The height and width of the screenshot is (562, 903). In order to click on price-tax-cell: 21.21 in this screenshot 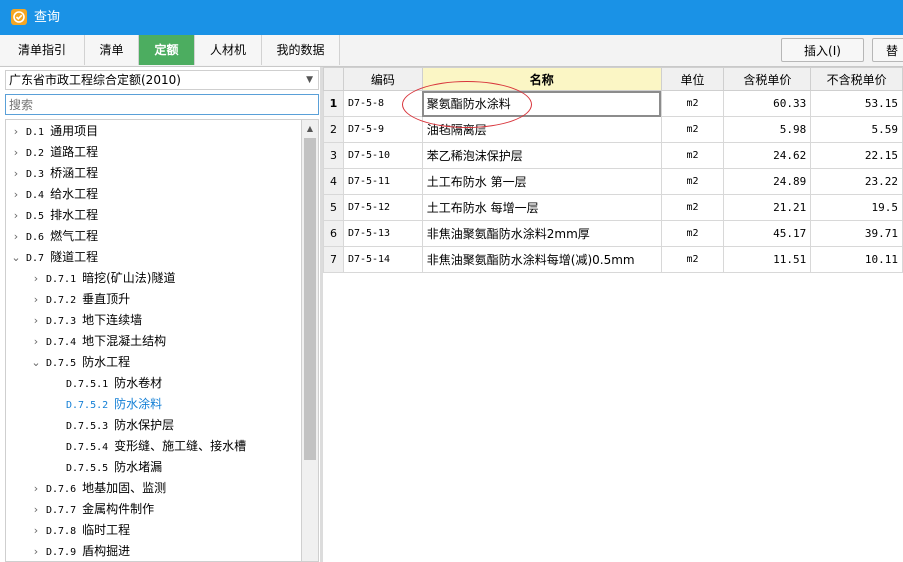, I will do `click(767, 207)`.